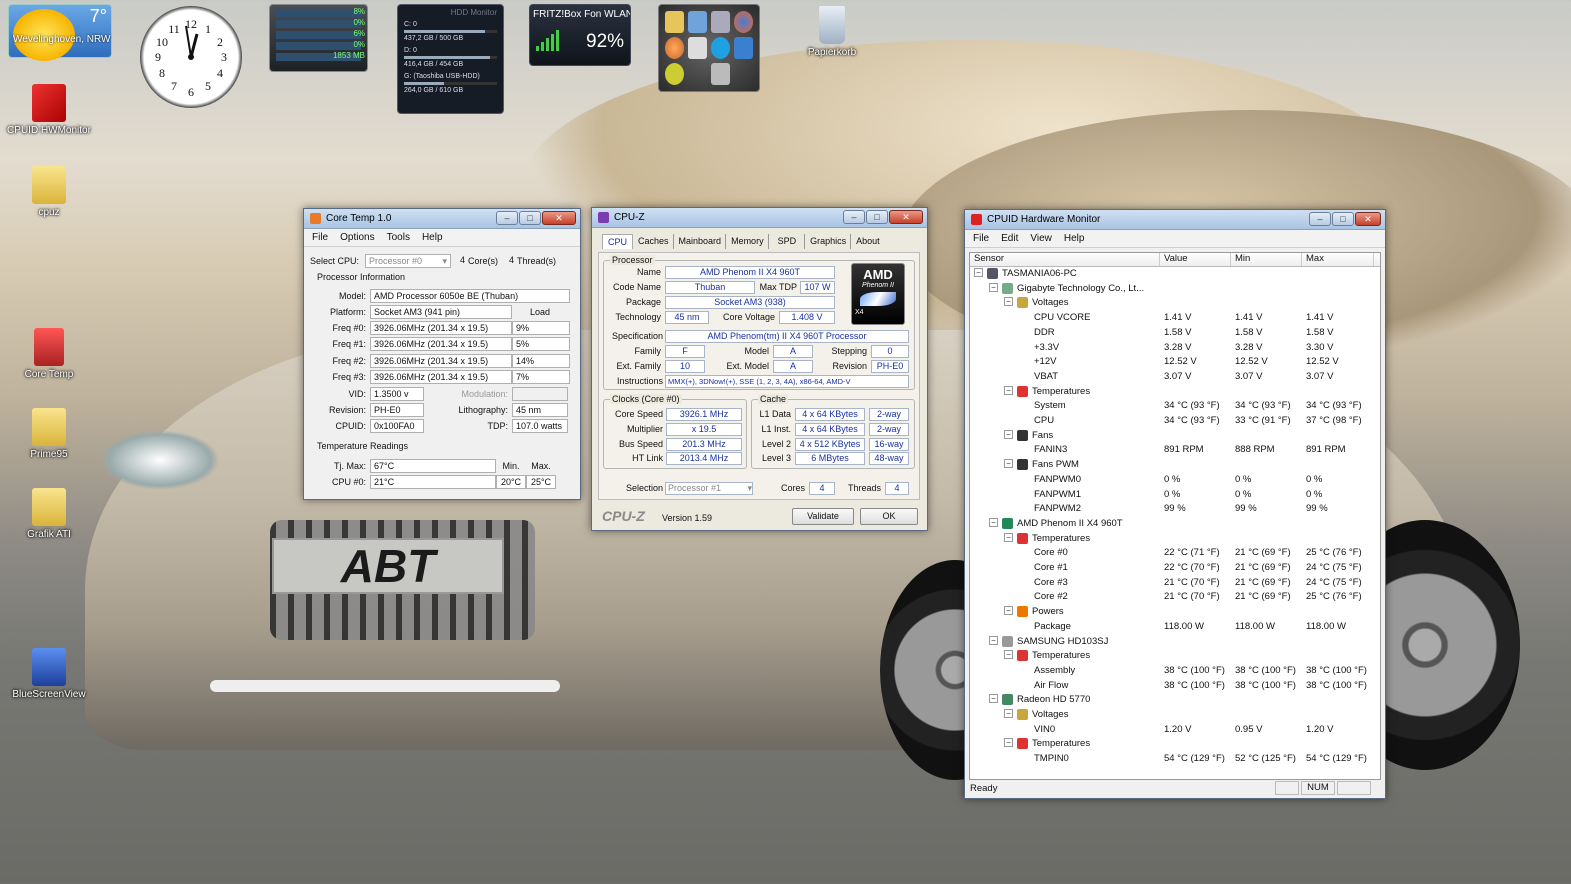  What do you see at coordinates (49, 110) in the screenshot?
I see `desktop-icon-hwmonitor: CPUID HWMonitor` at bounding box center [49, 110].